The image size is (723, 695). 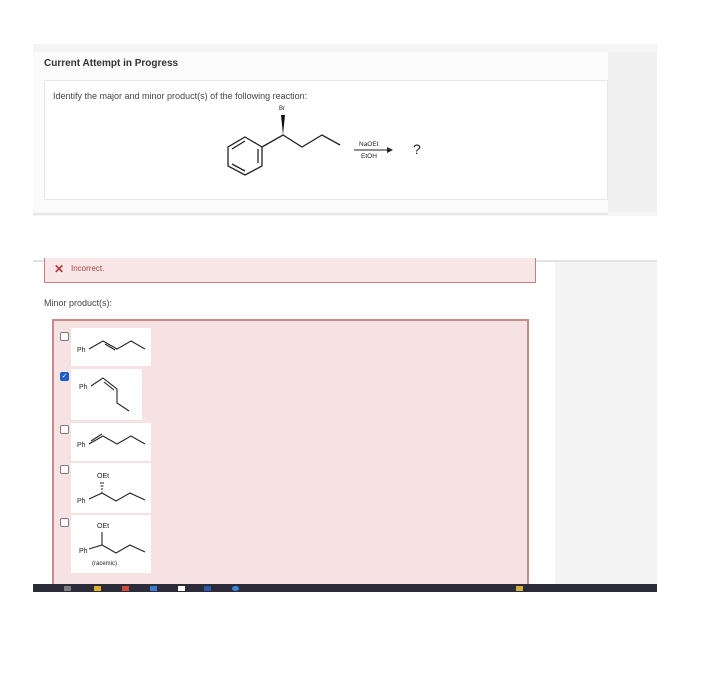 What do you see at coordinates (111, 347) in the screenshot?
I see `choice-1-structure: Ph` at bounding box center [111, 347].